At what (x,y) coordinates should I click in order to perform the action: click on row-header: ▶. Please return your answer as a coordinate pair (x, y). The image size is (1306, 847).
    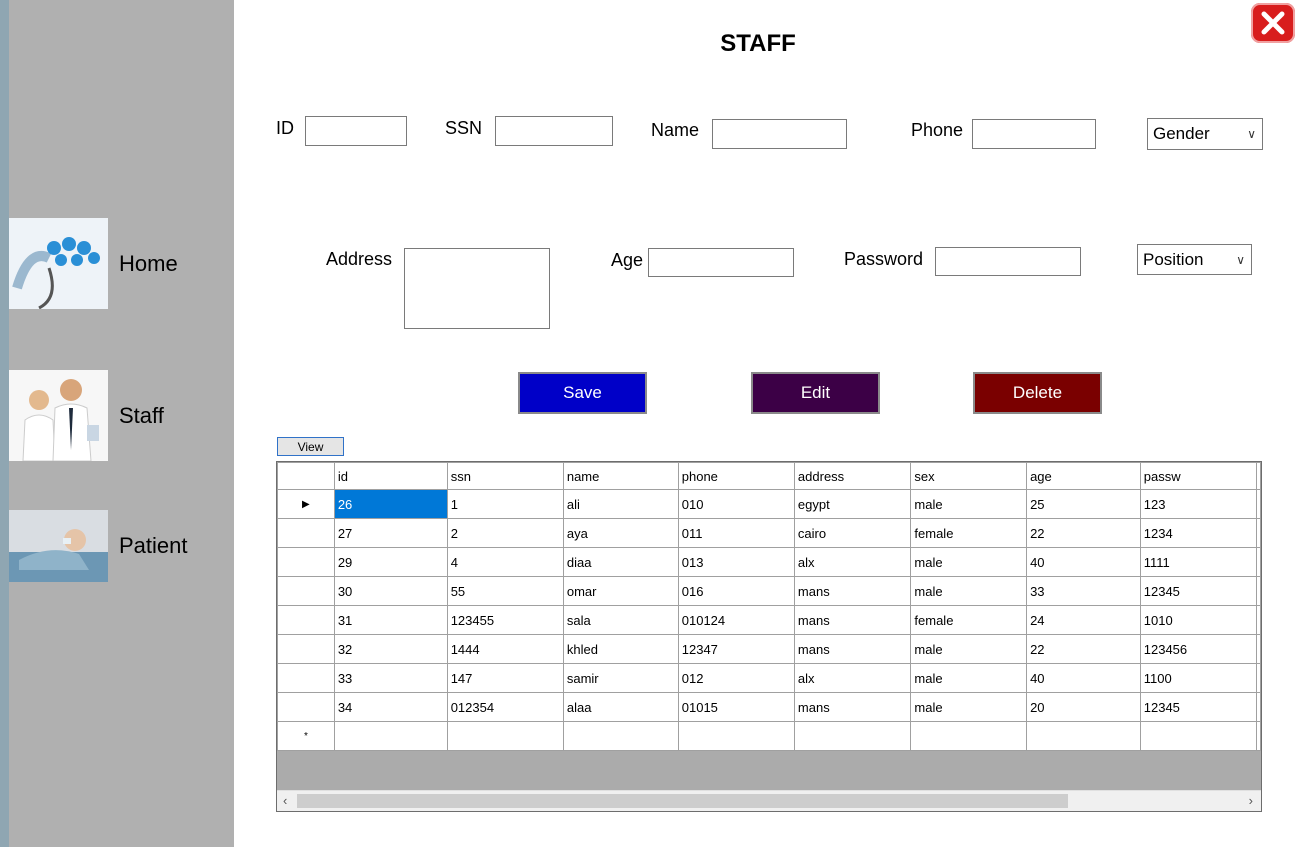
    Looking at the image, I should click on (306, 504).